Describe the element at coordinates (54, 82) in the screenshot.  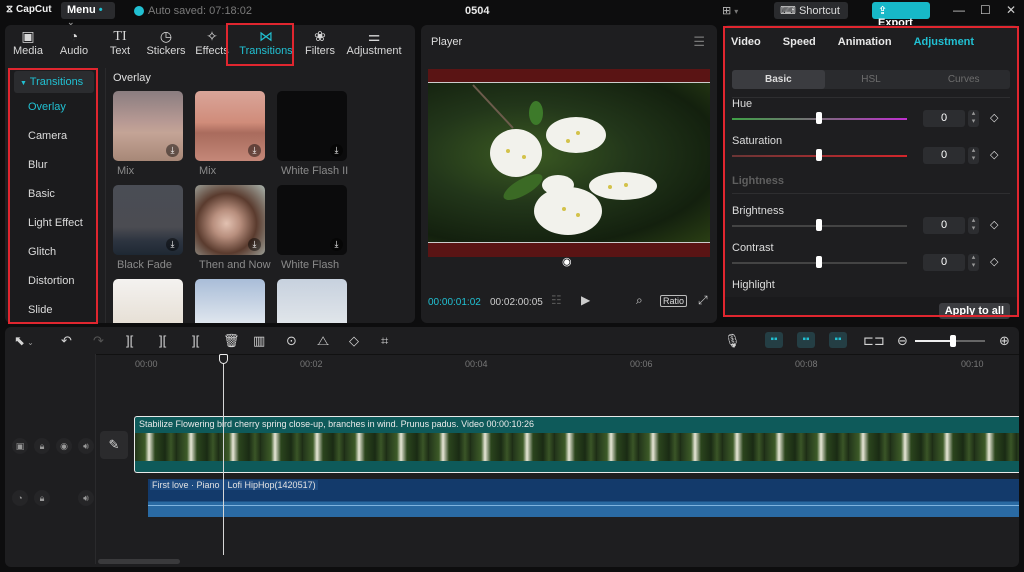
I see `category-header: ▼ Transitions` at that location.